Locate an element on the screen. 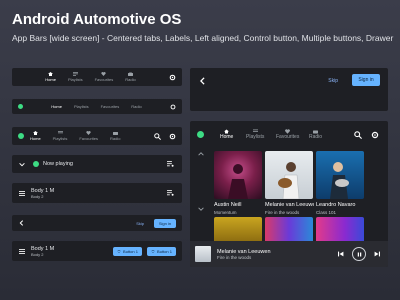 Image resolution: width=400 pixels, height=300 pixels. scroll-down-icon is located at coordinates (201, 209).